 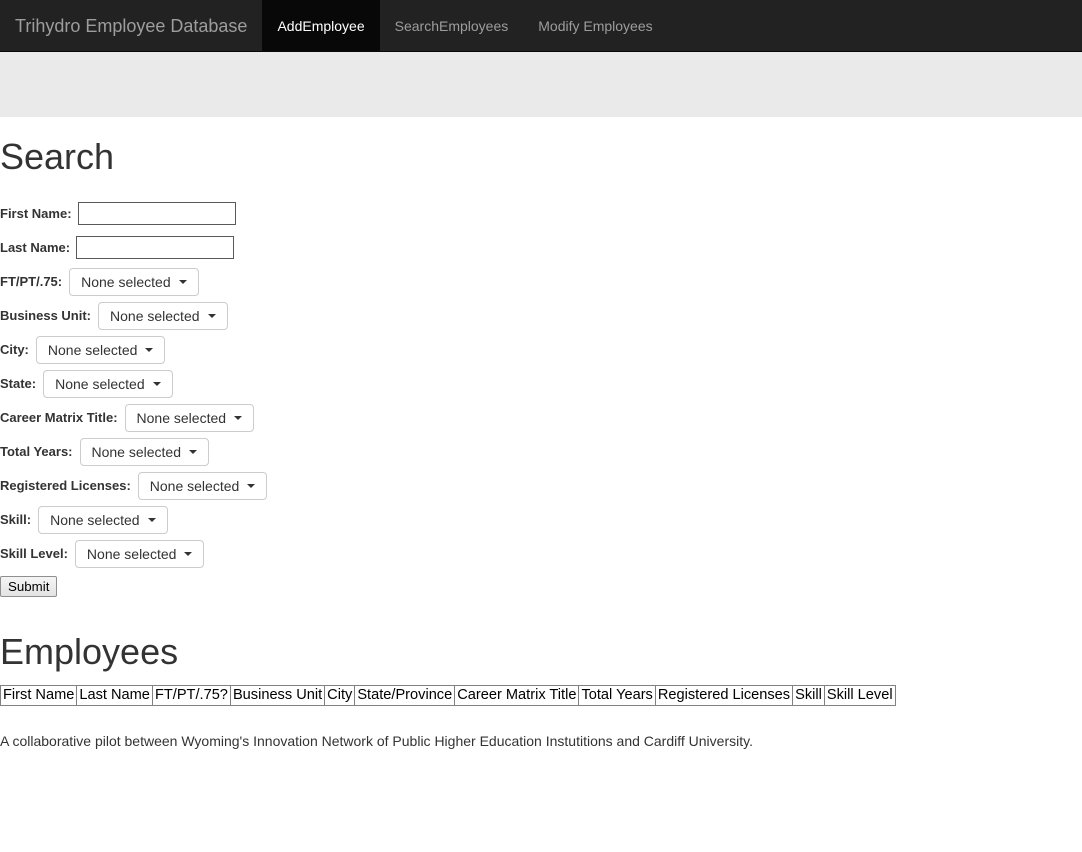 I want to click on submit-button: Submit, so click(x=29, y=586).